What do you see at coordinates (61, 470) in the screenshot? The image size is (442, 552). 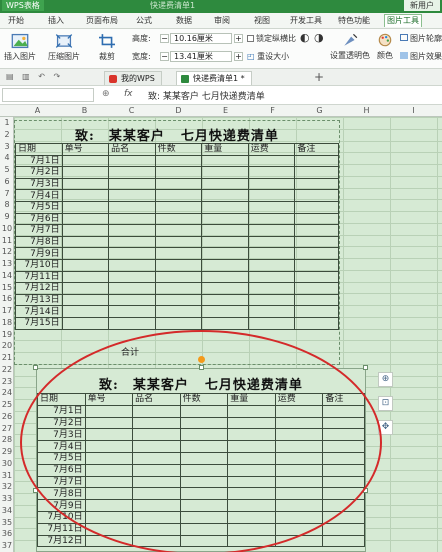 I see `date-cell: 7月6日` at bounding box center [61, 470].